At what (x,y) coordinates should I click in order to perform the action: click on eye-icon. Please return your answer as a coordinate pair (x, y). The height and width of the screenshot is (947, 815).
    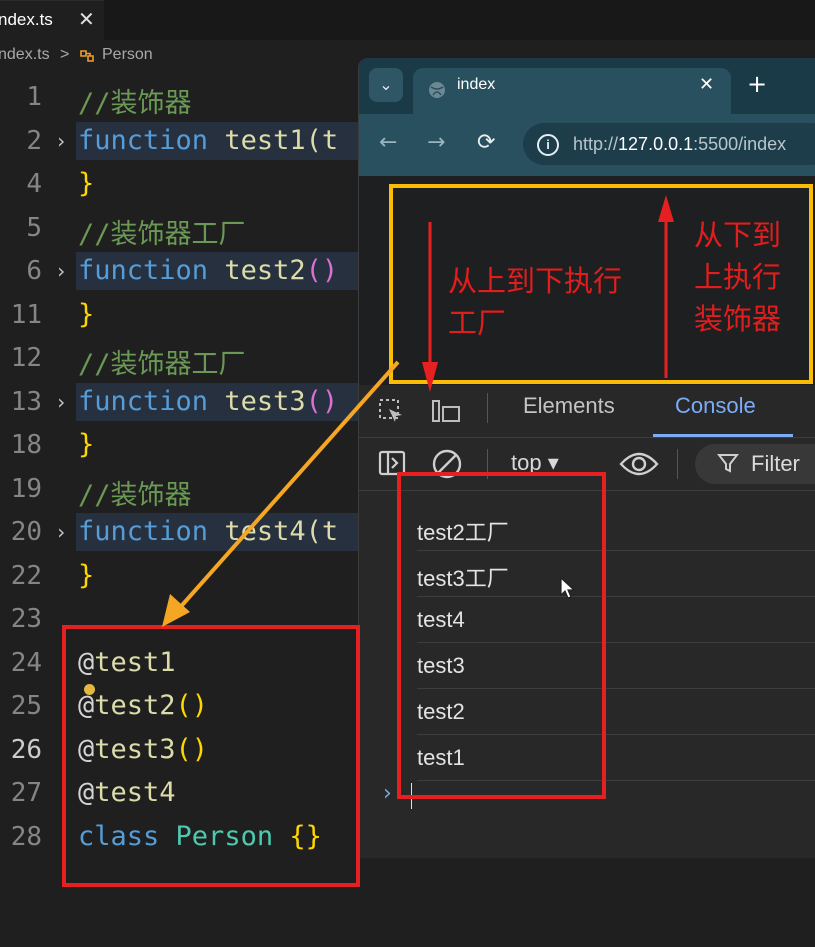
    Looking at the image, I should click on (639, 467).